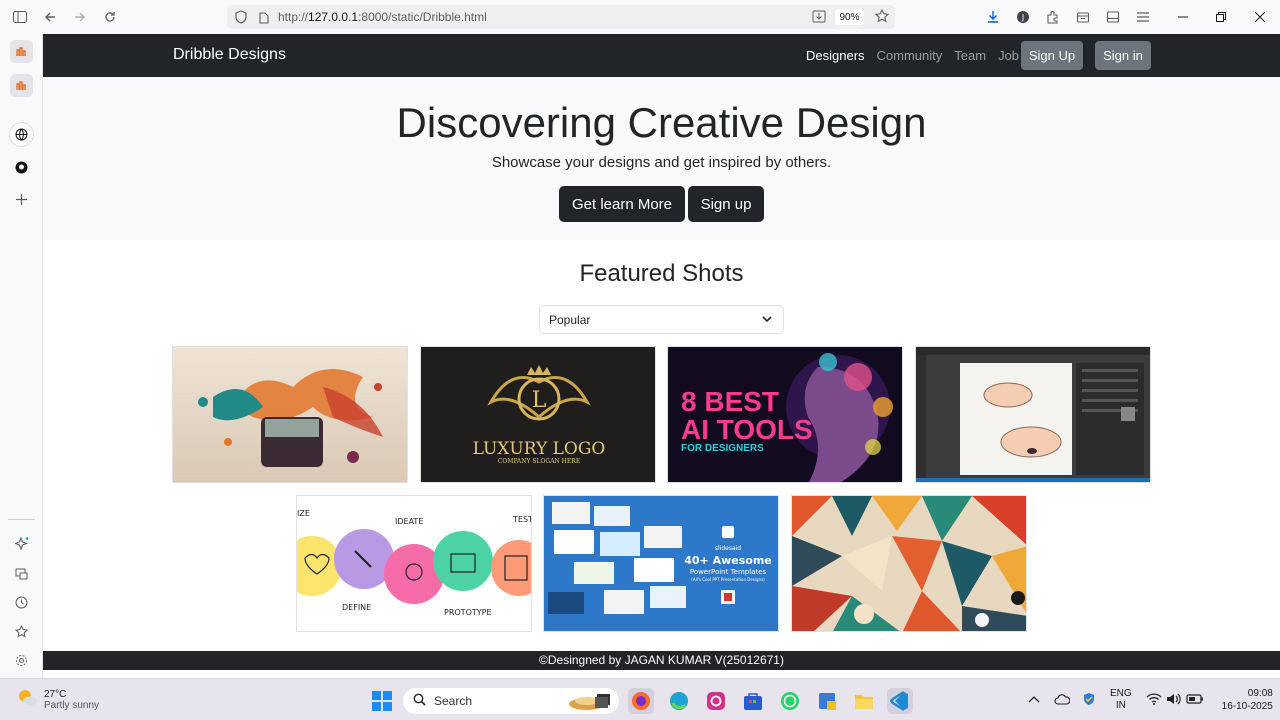 Image resolution: width=1280 pixels, height=720 pixels. I want to click on back-icon, so click(50, 17).